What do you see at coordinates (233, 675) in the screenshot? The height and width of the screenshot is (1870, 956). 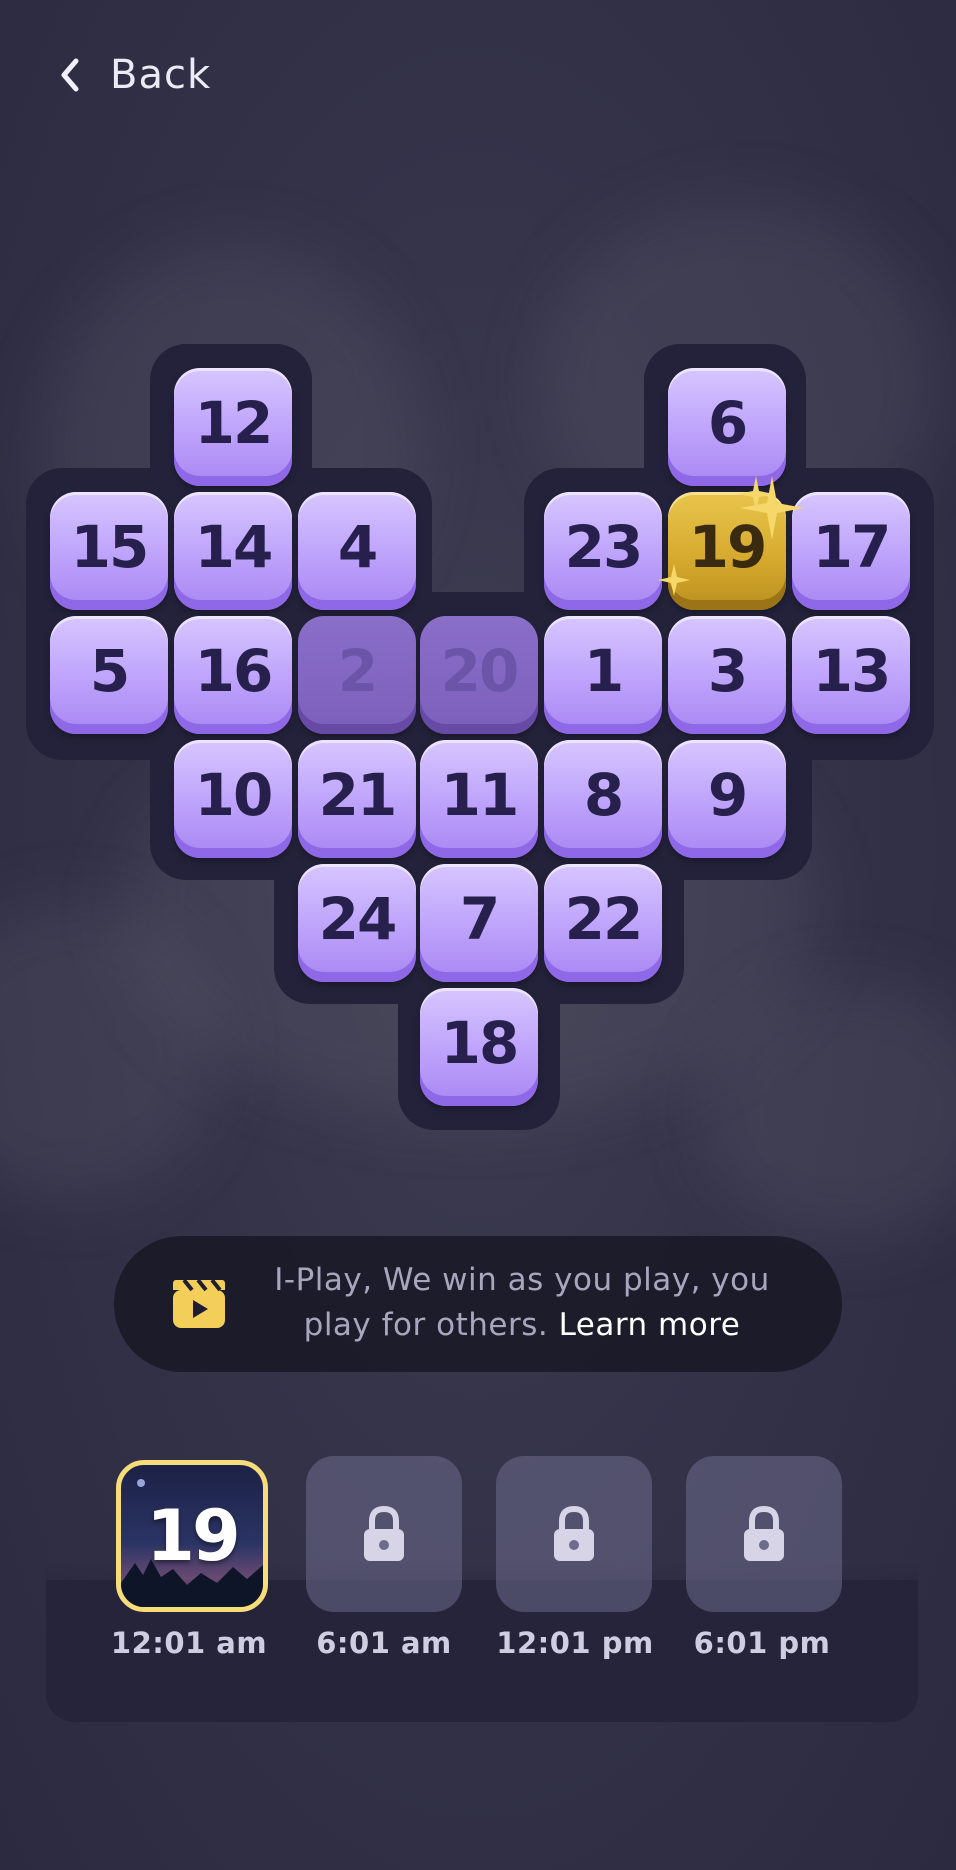 I see `tile: 16` at bounding box center [233, 675].